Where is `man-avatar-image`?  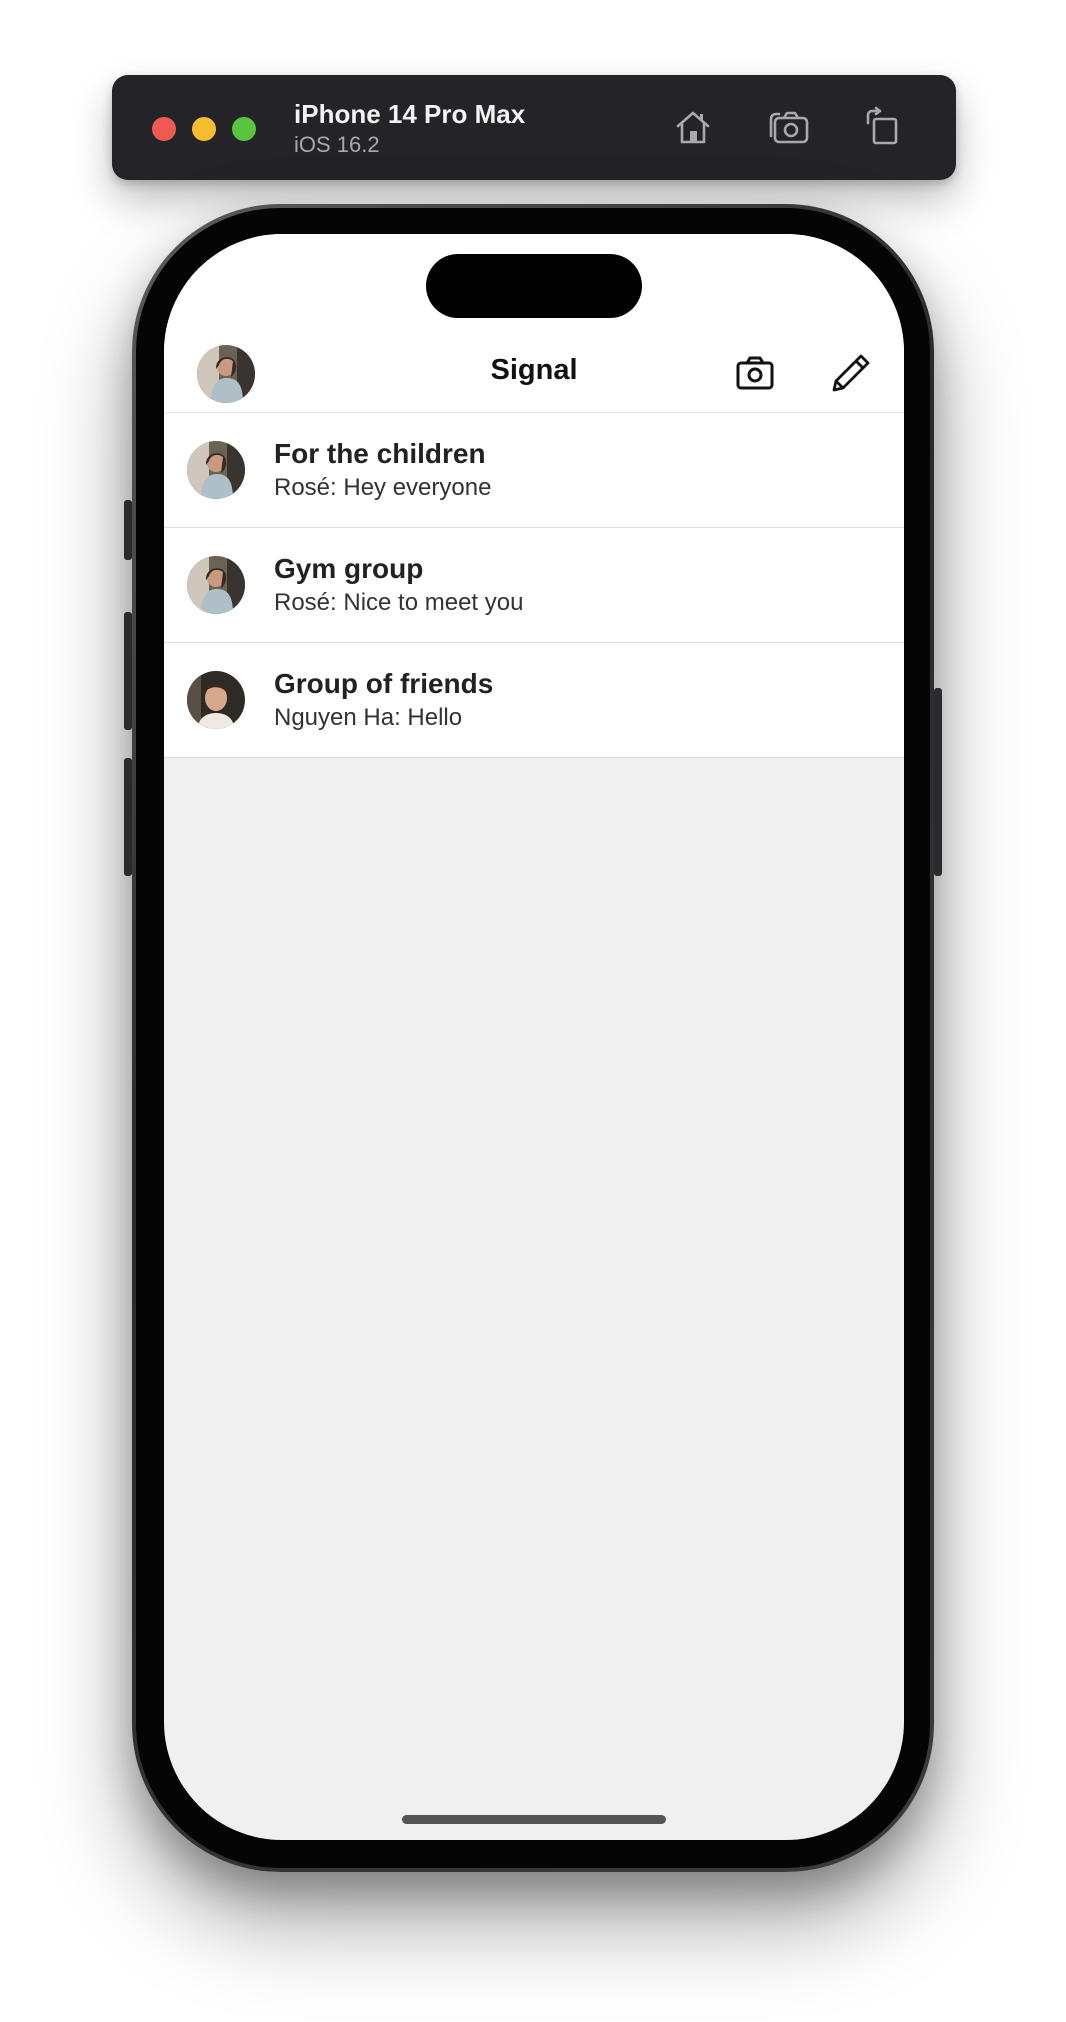 man-avatar-image is located at coordinates (216, 700).